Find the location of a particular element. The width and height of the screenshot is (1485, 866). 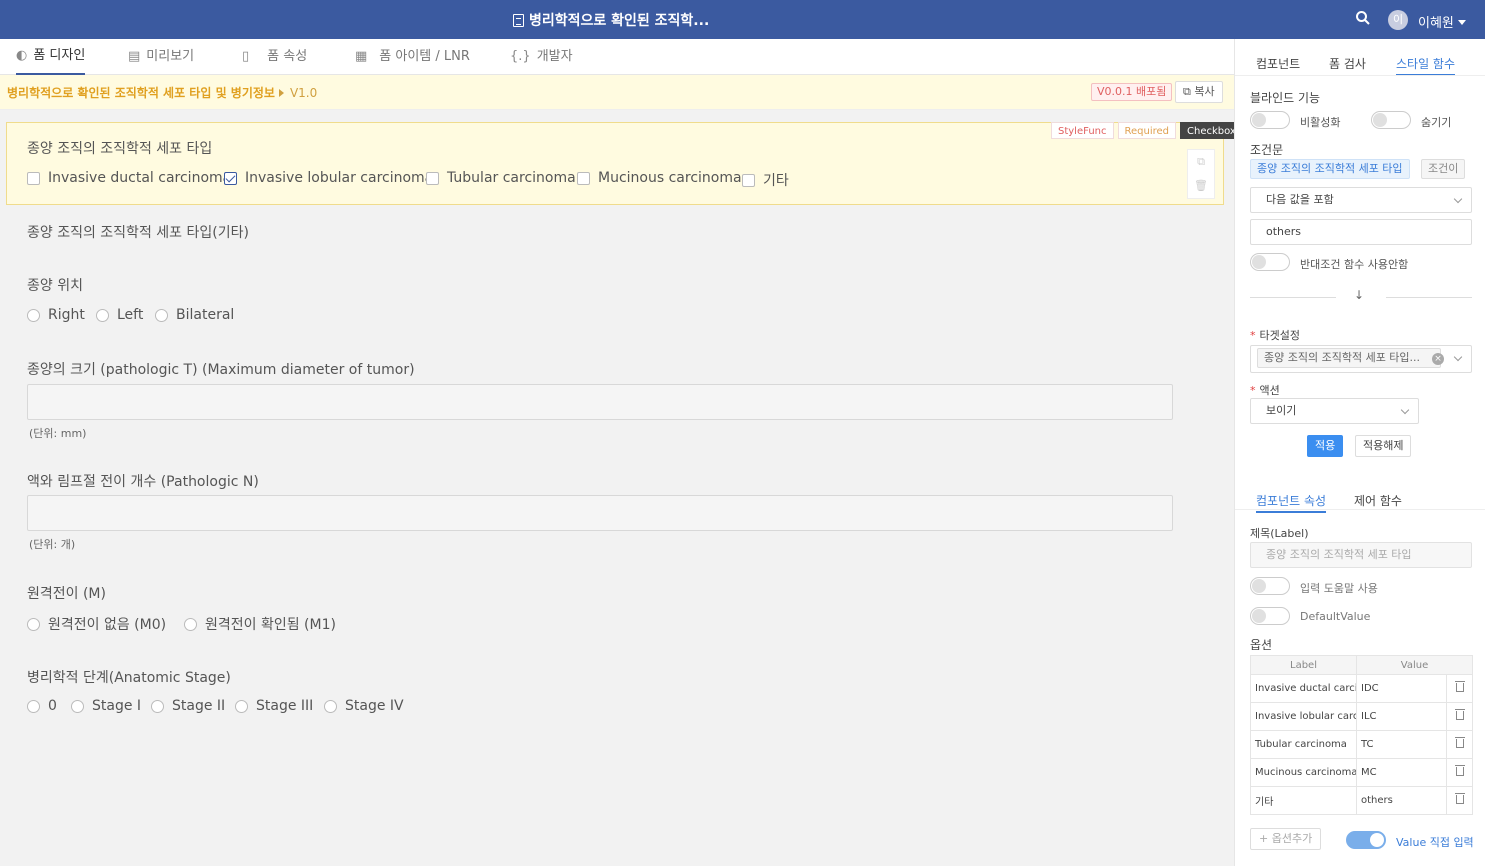

caret-down-icon is located at coordinates (1461, 22).